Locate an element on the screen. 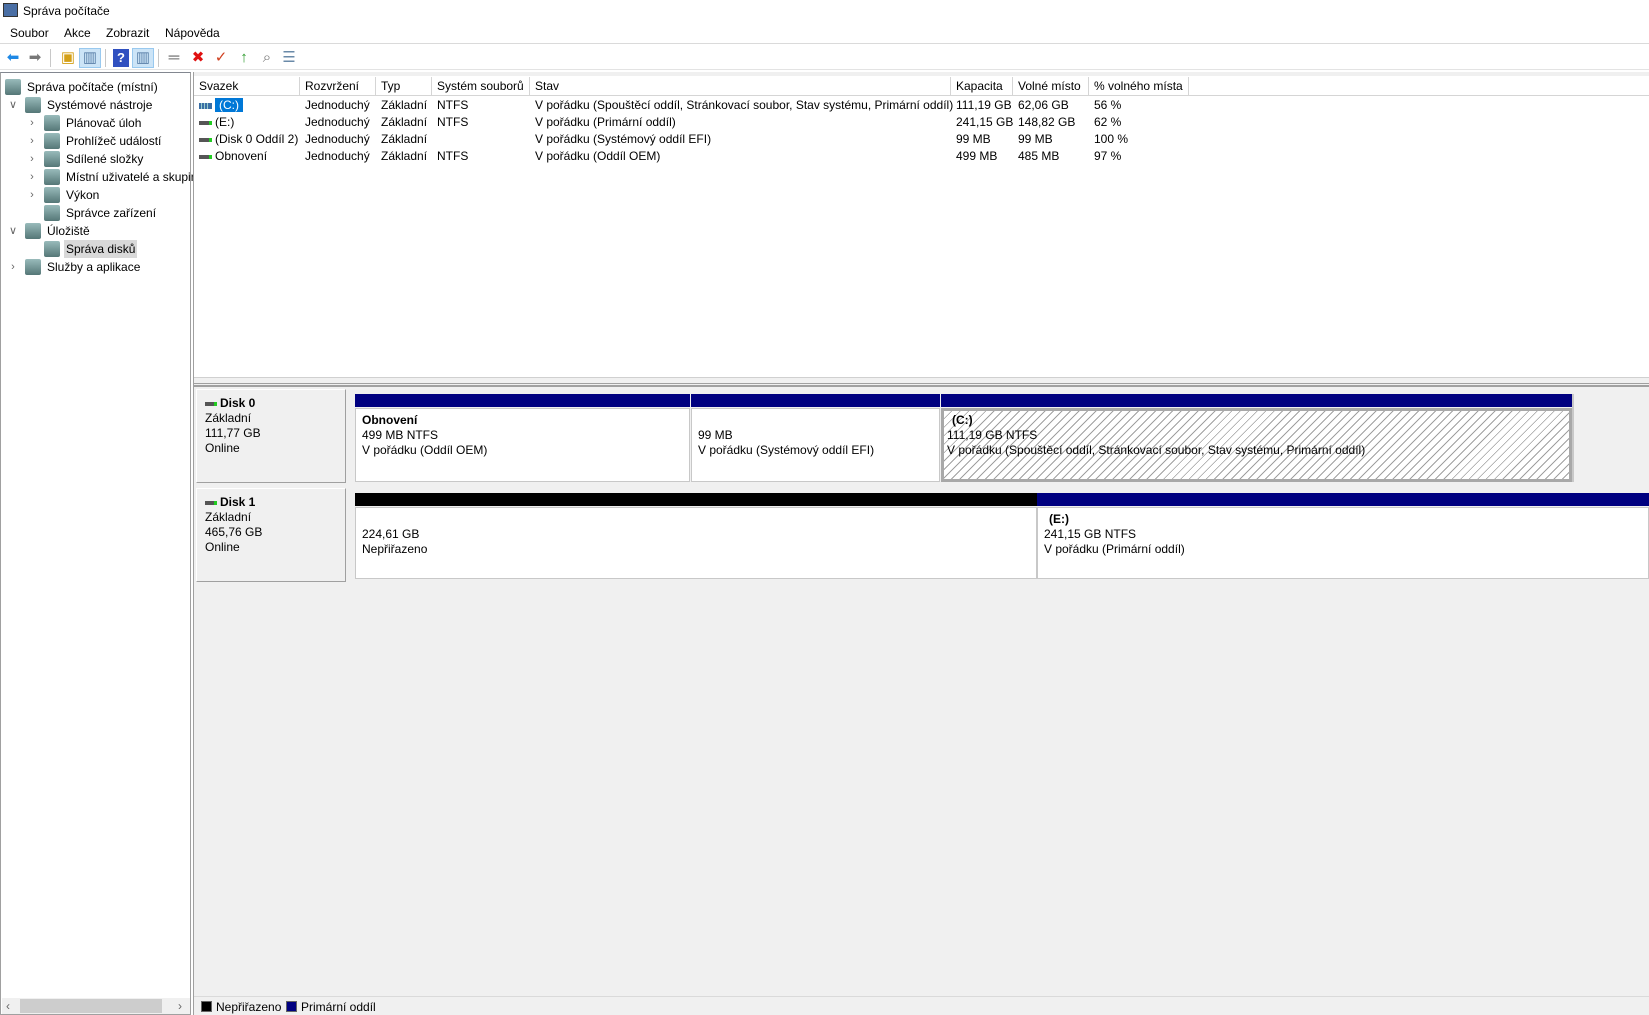 Image resolution: width=1649 pixels, height=1015 pixels. cell-text: 62 % is located at coordinates (1108, 122).